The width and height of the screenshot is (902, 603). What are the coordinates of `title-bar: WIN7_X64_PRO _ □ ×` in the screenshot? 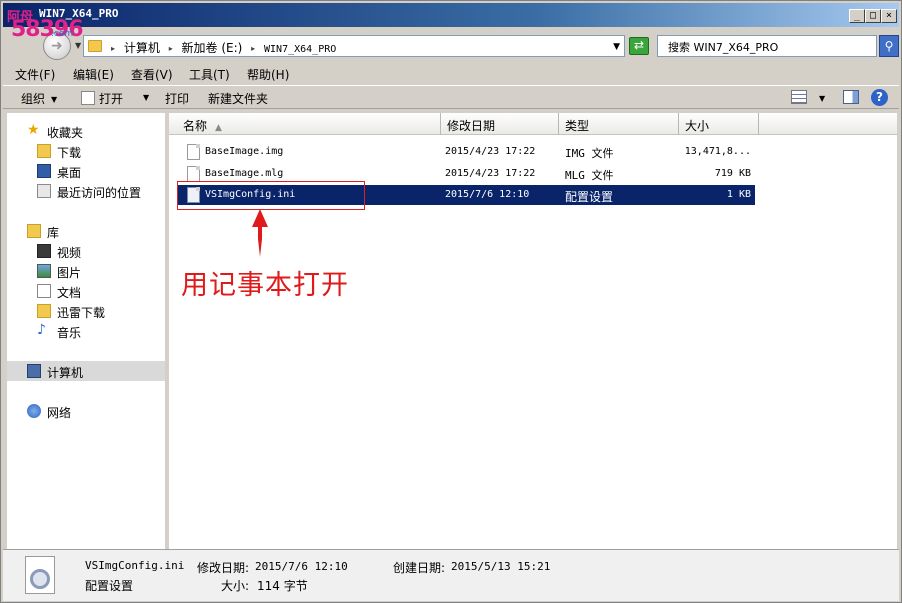 It's located at (451, 15).